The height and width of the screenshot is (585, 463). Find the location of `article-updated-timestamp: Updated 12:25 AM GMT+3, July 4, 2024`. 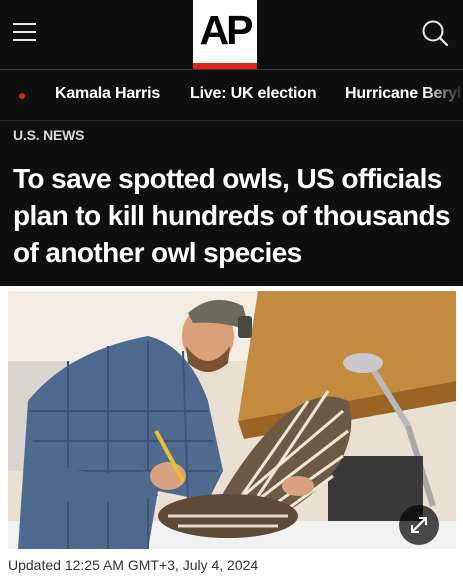

article-updated-timestamp: Updated 12:25 AM GMT+3, July 4, 2024 is located at coordinates (133, 565).